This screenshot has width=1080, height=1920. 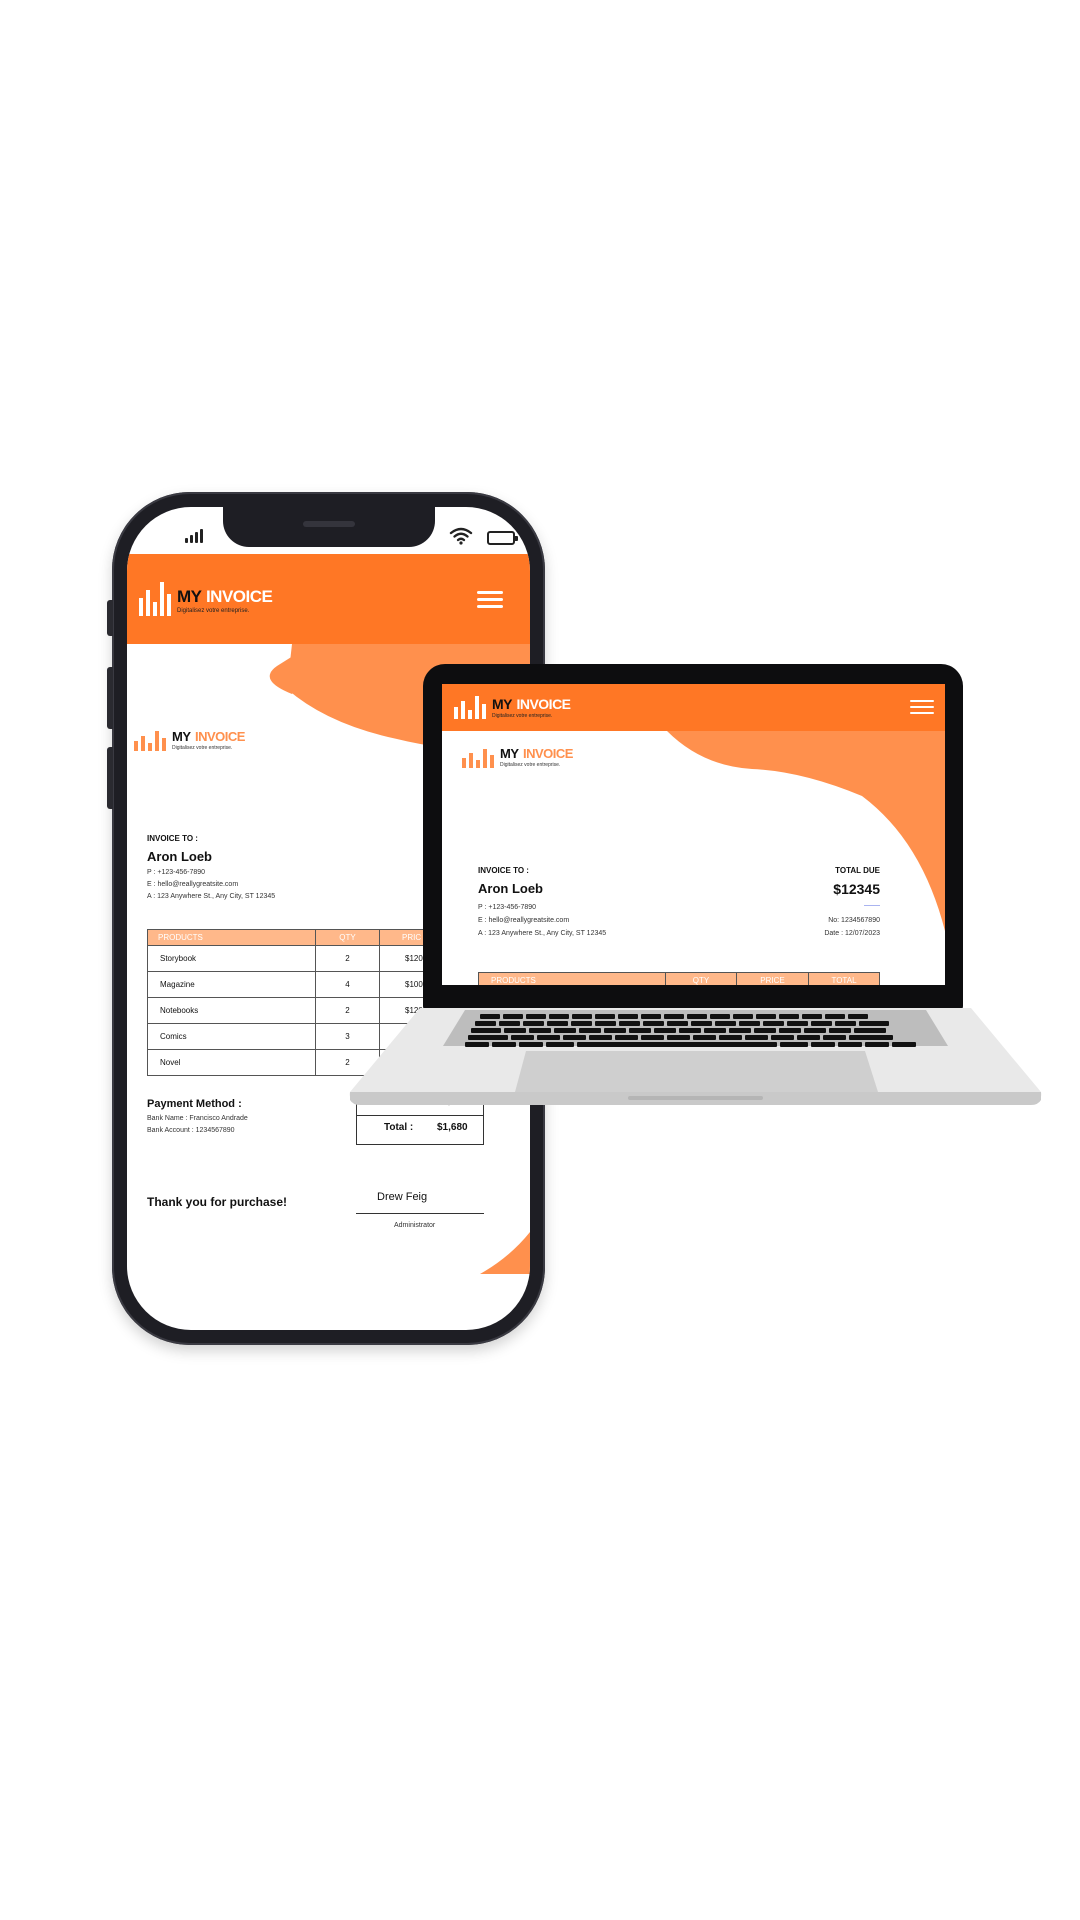 I want to click on signer-name: Drew Feig, so click(x=402, y=1197).